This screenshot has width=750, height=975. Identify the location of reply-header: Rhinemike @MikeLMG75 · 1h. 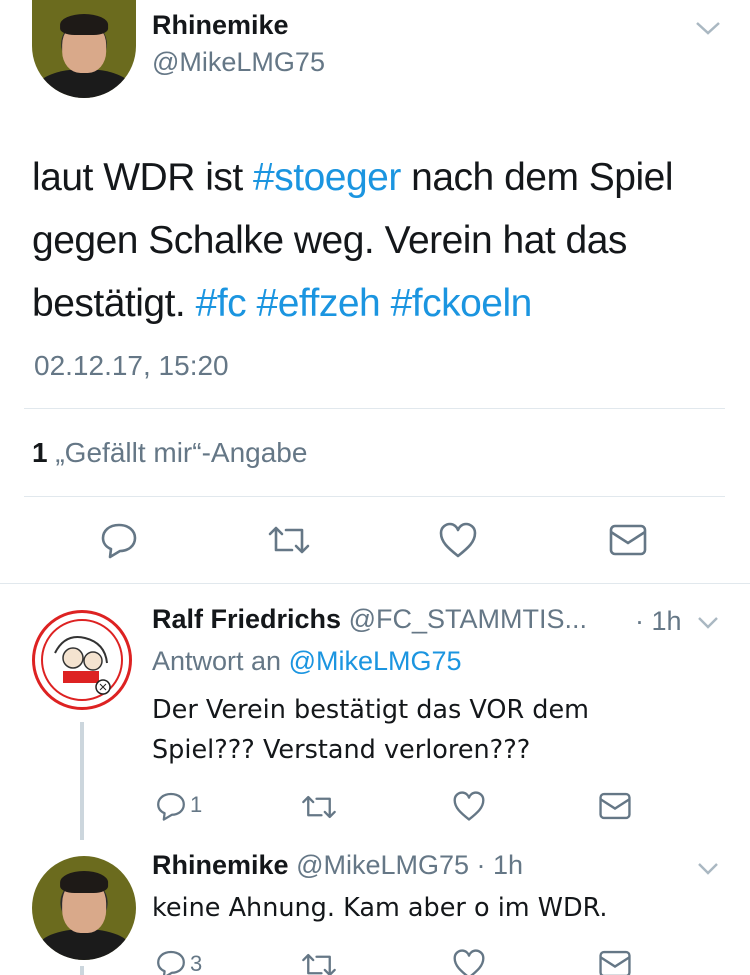
(337, 865).